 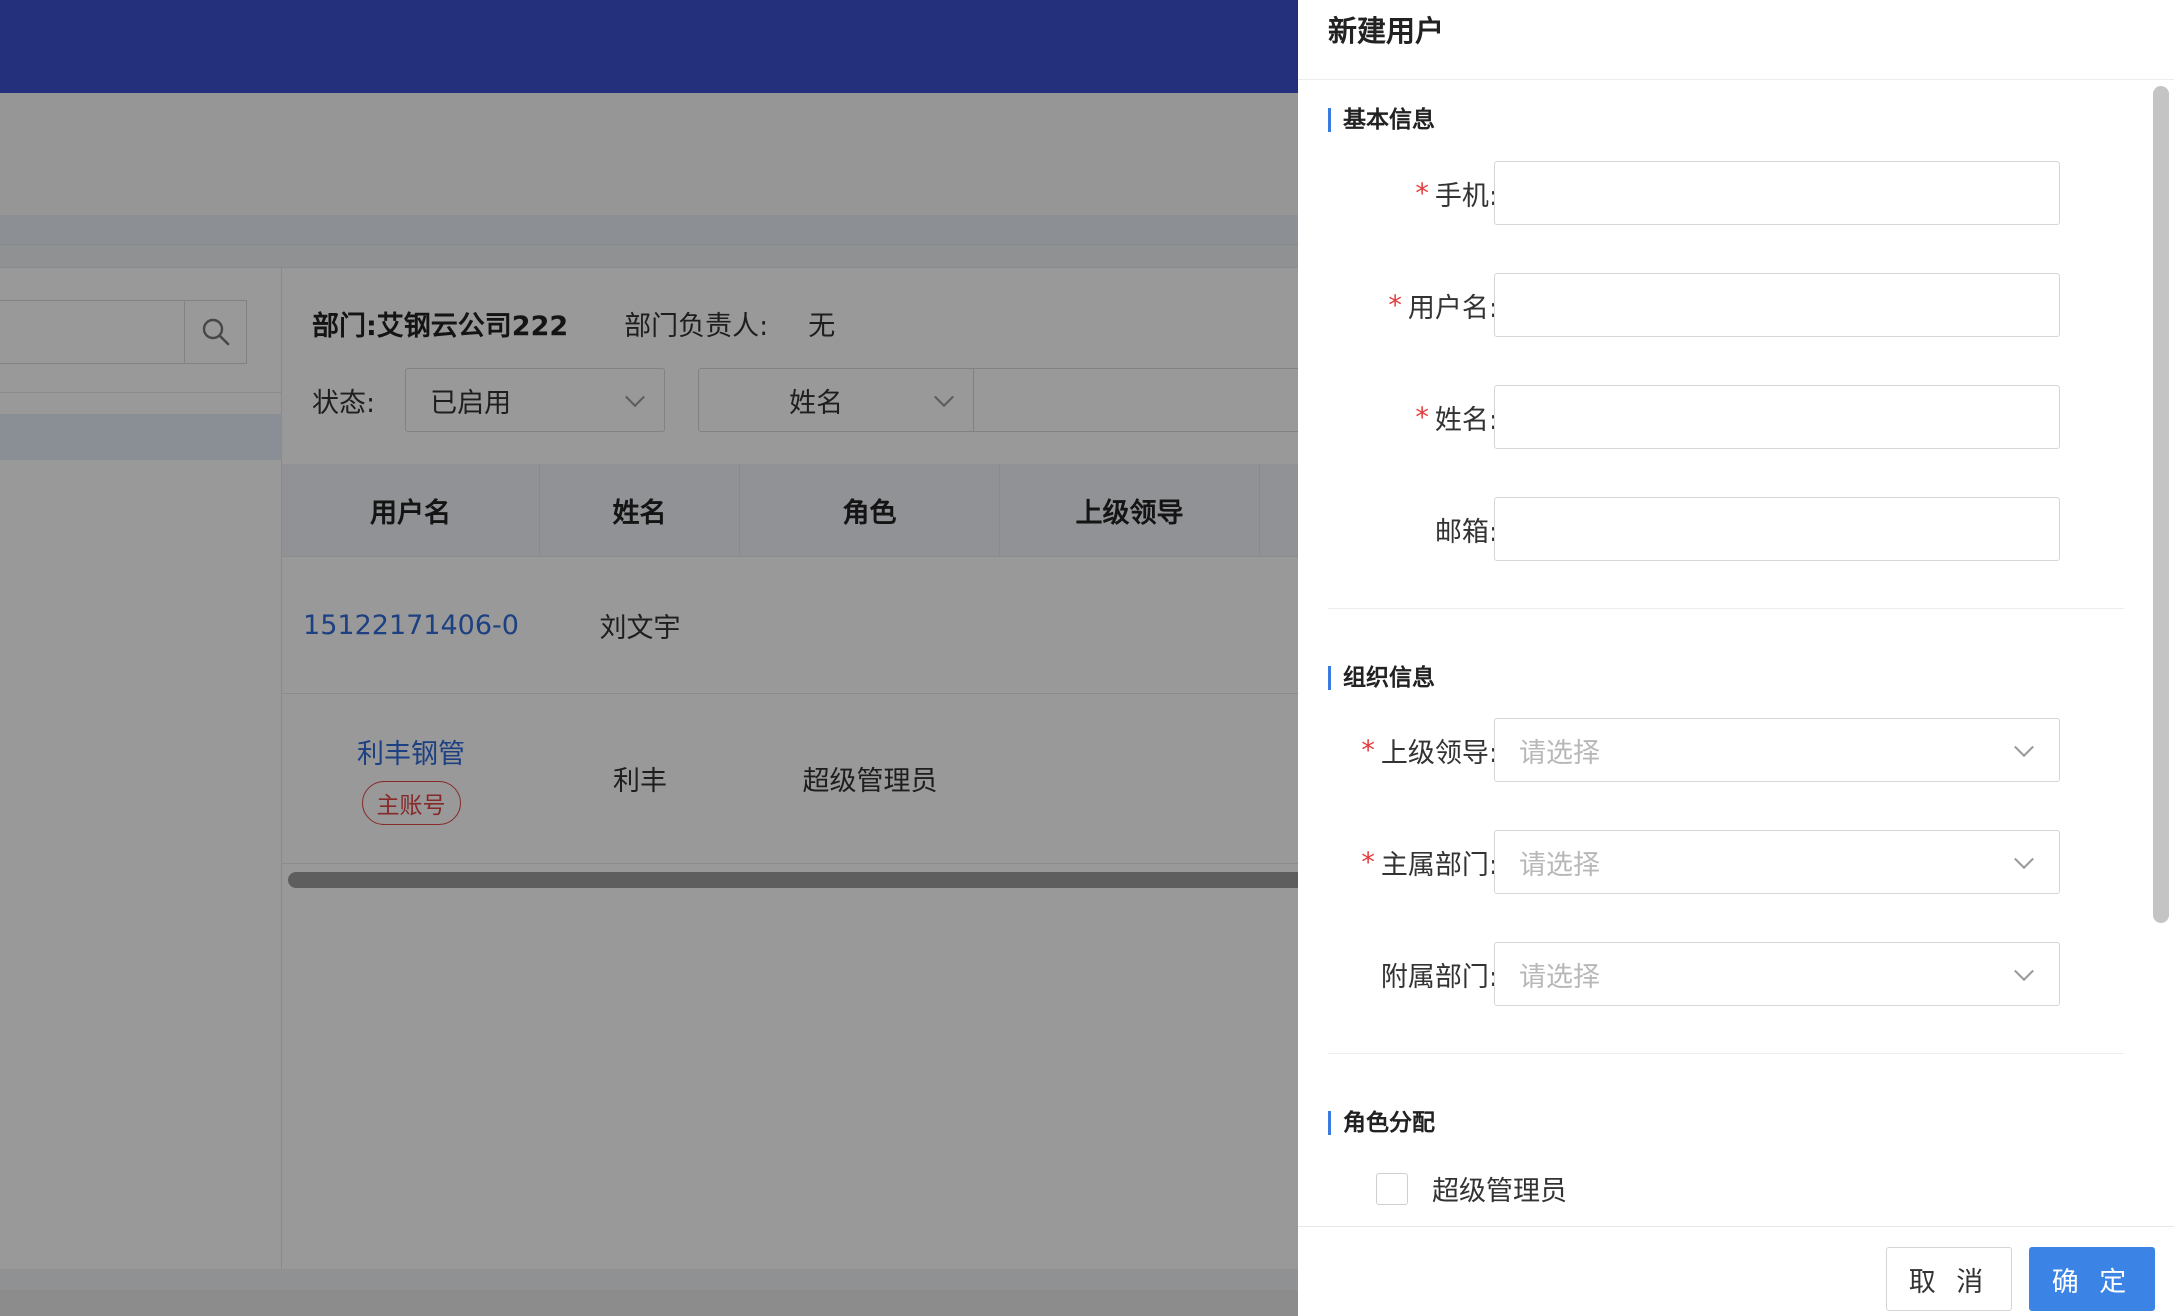 I want to click on leader-label: * 上级领导:, so click(x=1429, y=751).